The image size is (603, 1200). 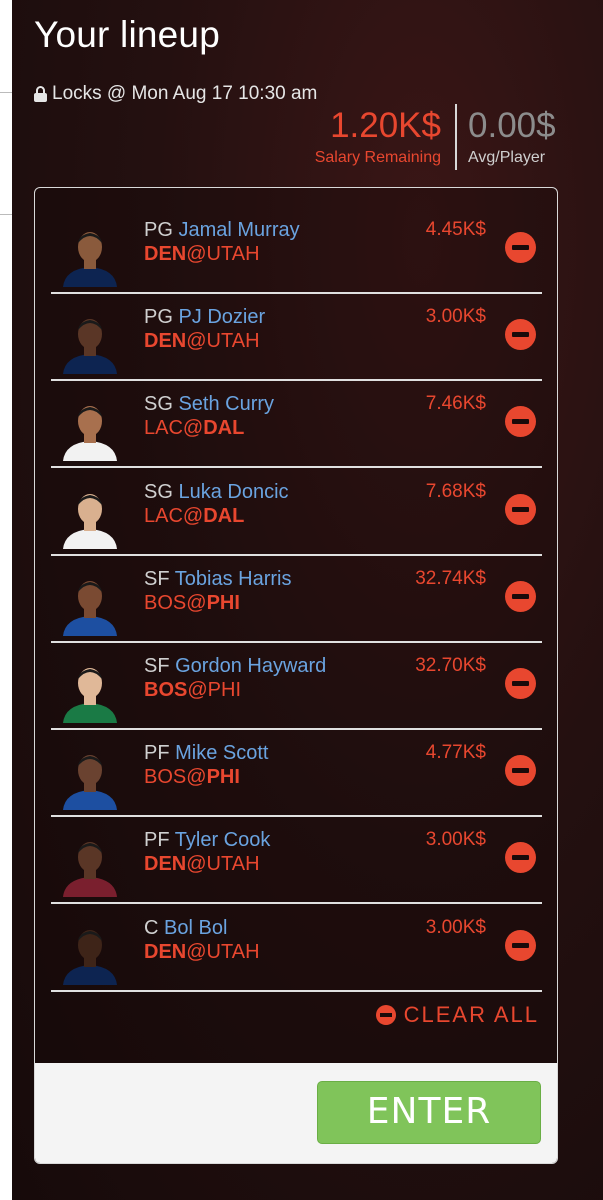 I want to click on minus-circle-icon, so click(x=385, y=1015).